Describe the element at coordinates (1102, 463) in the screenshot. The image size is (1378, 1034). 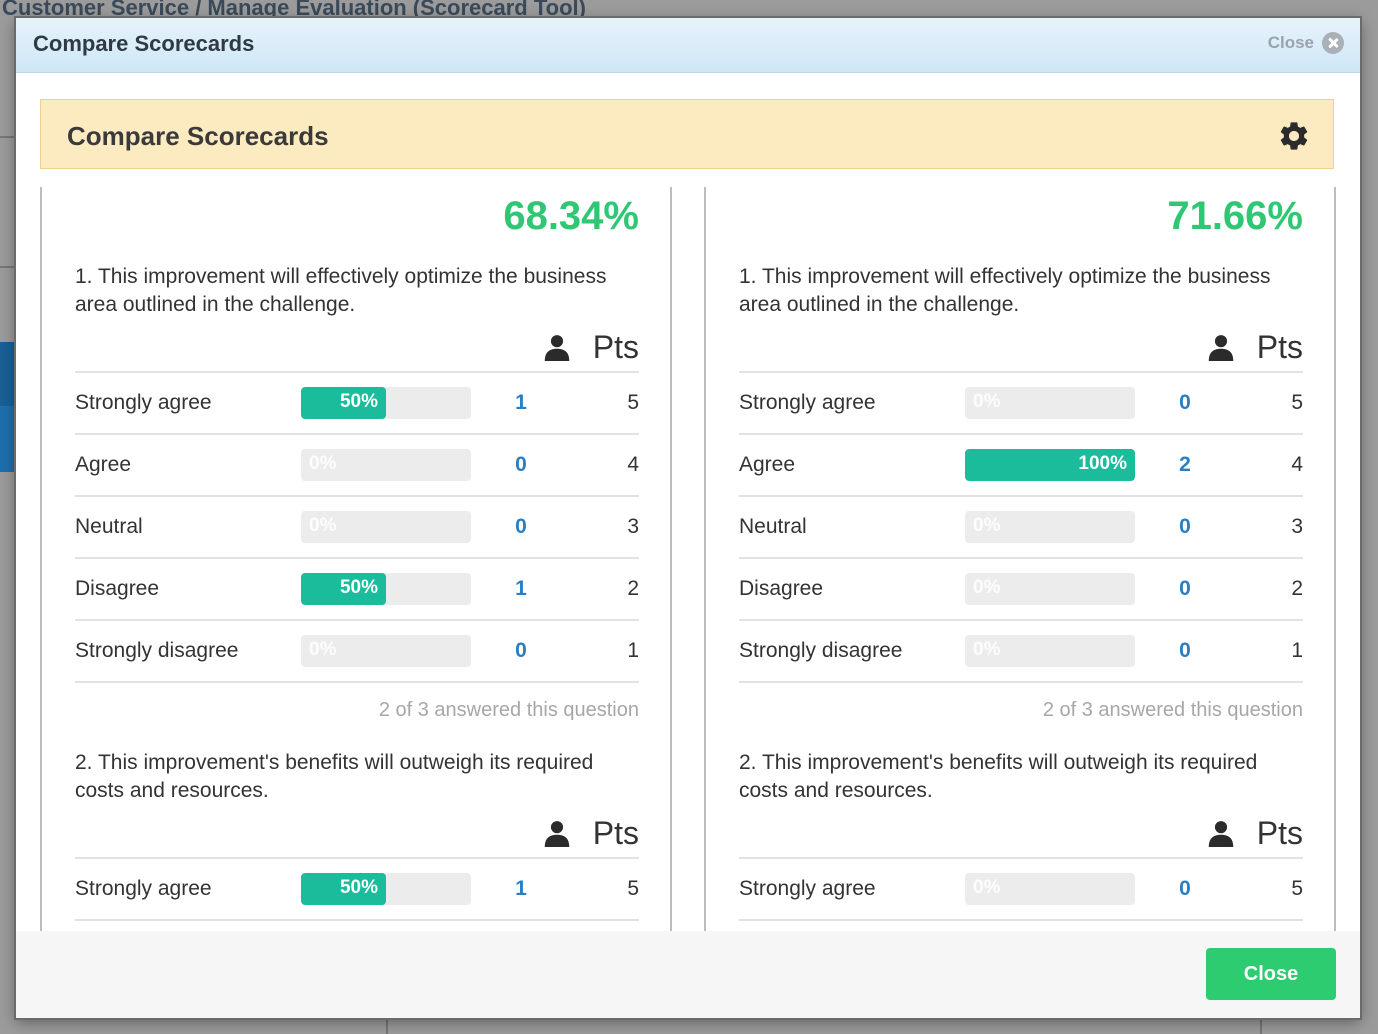
I see `percent-bar-label: 100%` at that location.